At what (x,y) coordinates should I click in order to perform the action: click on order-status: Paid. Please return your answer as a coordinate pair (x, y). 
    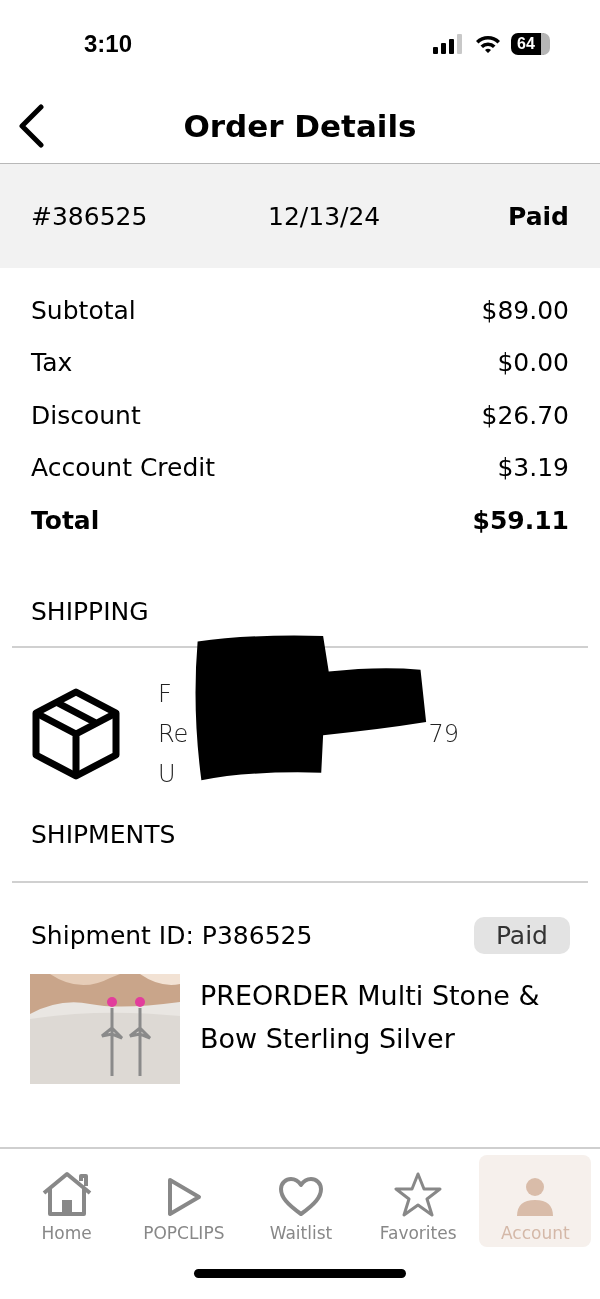
    Looking at the image, I should click on (538, 216).